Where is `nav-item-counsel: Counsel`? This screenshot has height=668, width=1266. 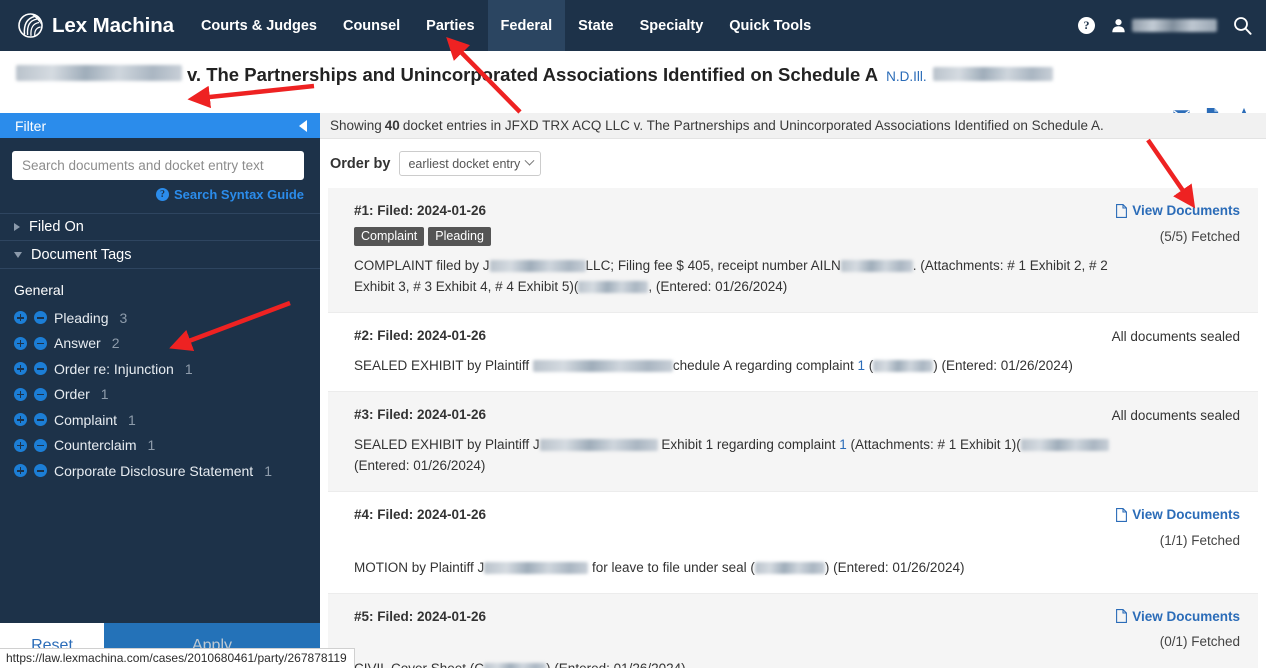
nav-item-counsel: Counsel is located at coordinates (371, 25).